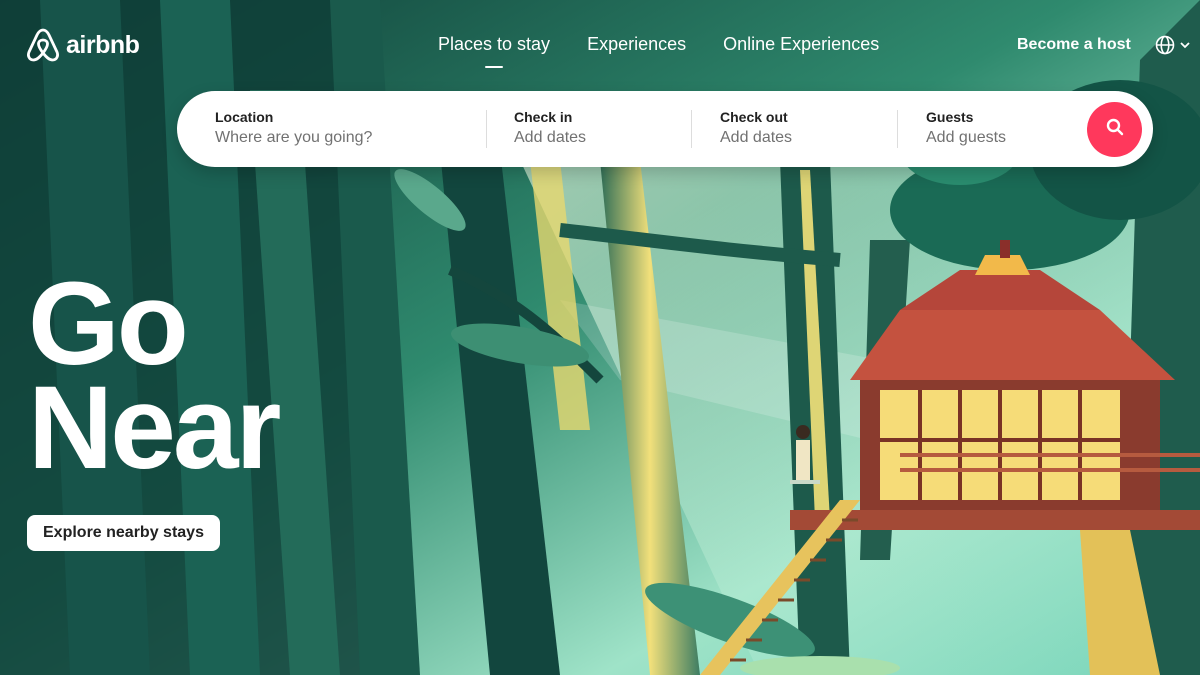 The height and width of the screenshot is (675, 1200). What do you see at coordinates (340, 138) in the screenshot?
I see `location-input` at bounding box center [340, 138].